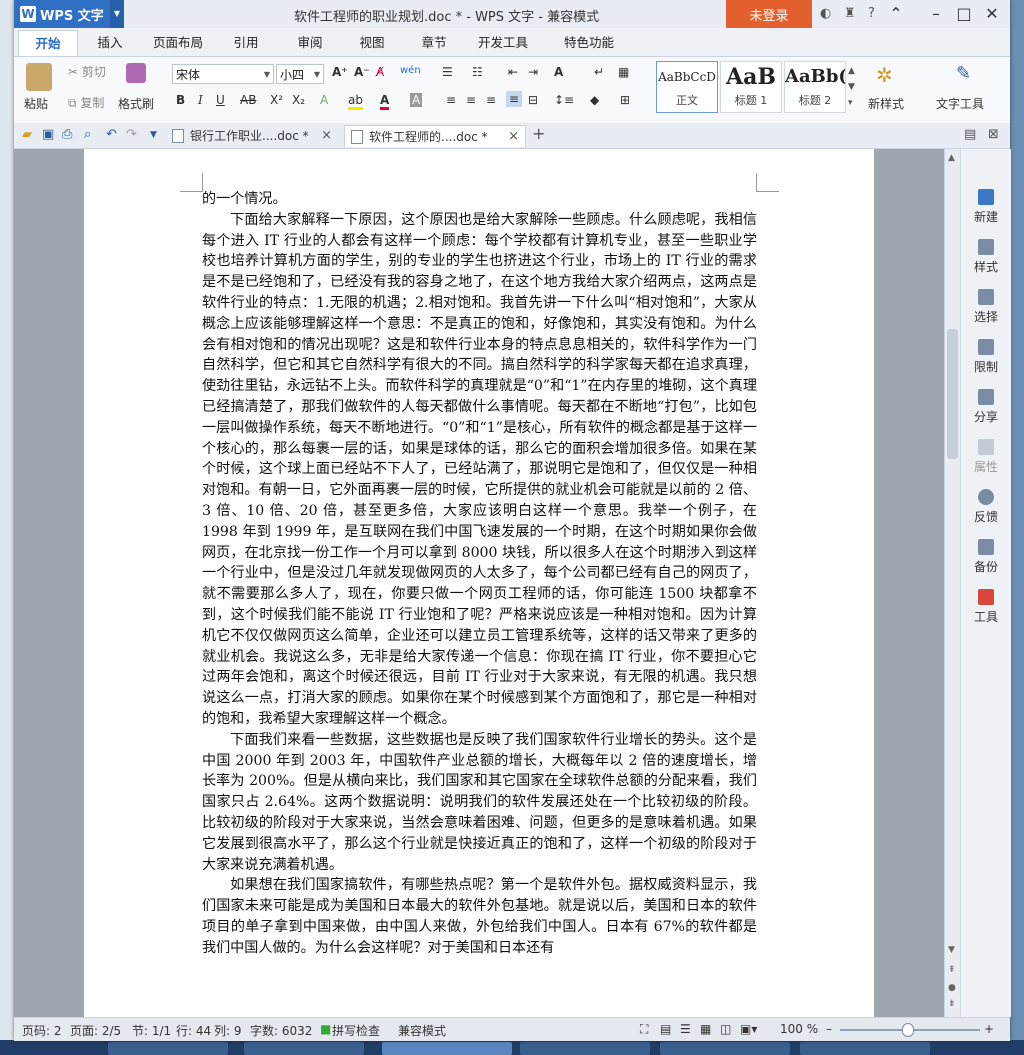  Describe the element at coordinates (829, 1029) in the screenshot. I see `zoom-out-icon: –` at that location.